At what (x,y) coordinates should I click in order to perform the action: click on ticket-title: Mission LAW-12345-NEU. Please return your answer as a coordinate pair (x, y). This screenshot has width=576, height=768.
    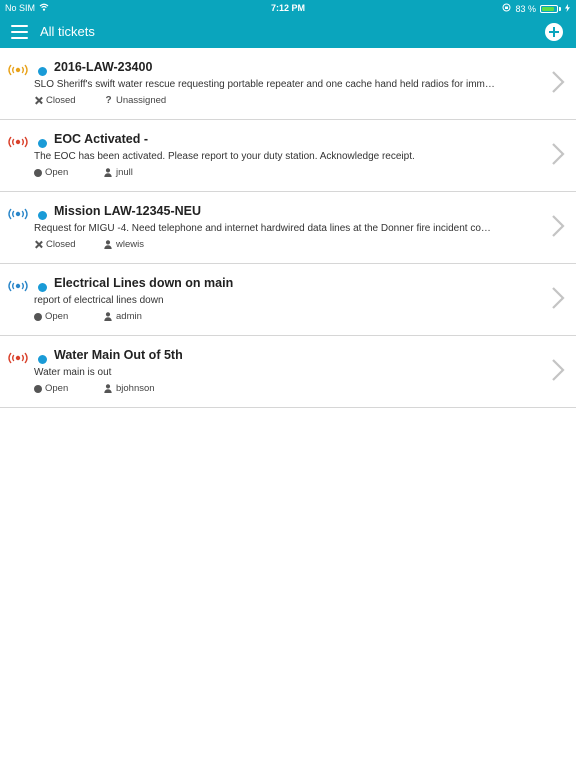
    Looking at the image, I should click on (128, 211).